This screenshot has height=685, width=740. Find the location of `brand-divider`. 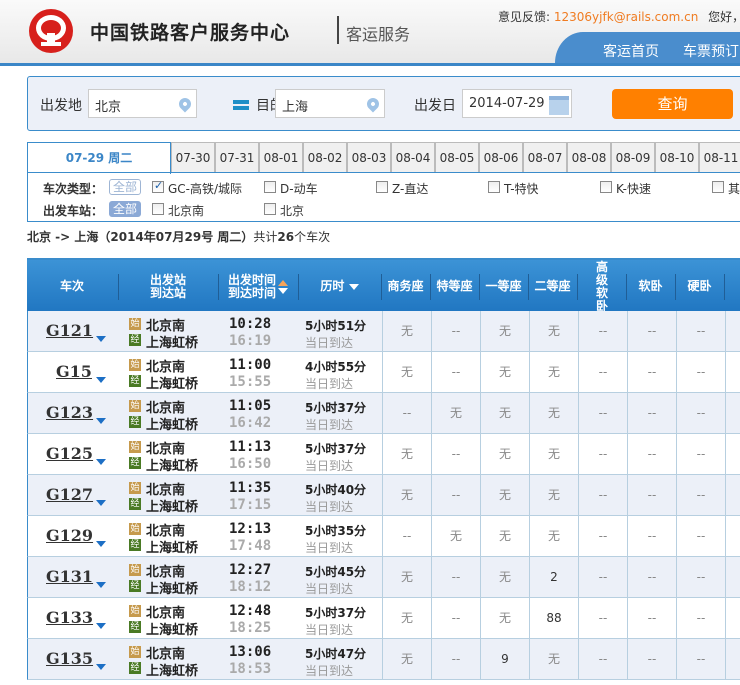

brand-divider is located at coordinates (338, 30).